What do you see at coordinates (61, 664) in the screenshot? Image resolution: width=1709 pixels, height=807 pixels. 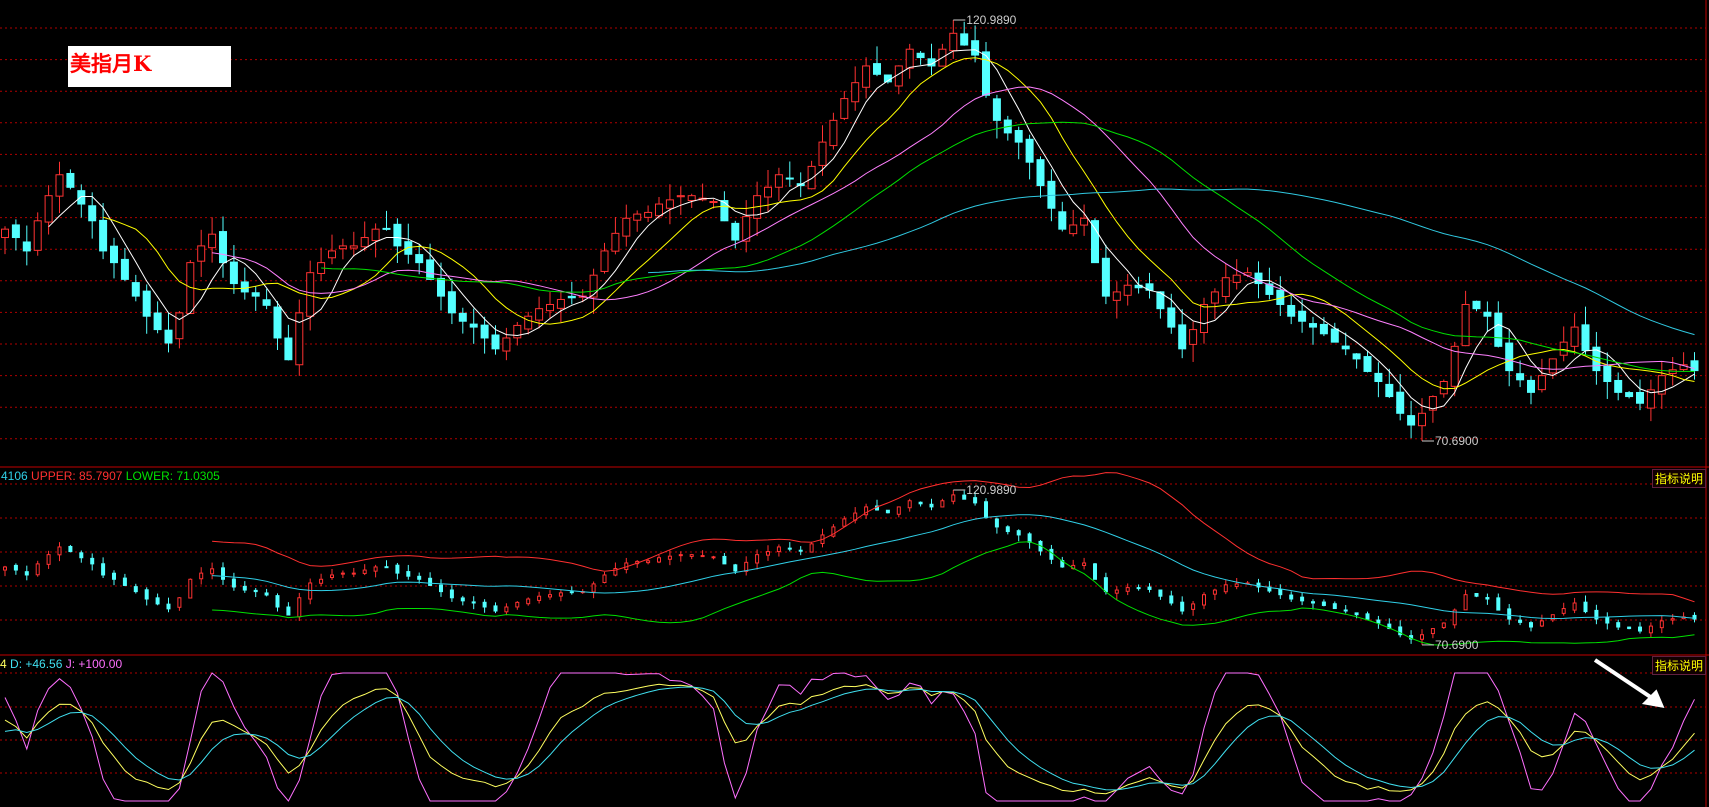 I see `kdj-header: 4 D: +46.56 J: +100.00` at bounding box center [61, 664].